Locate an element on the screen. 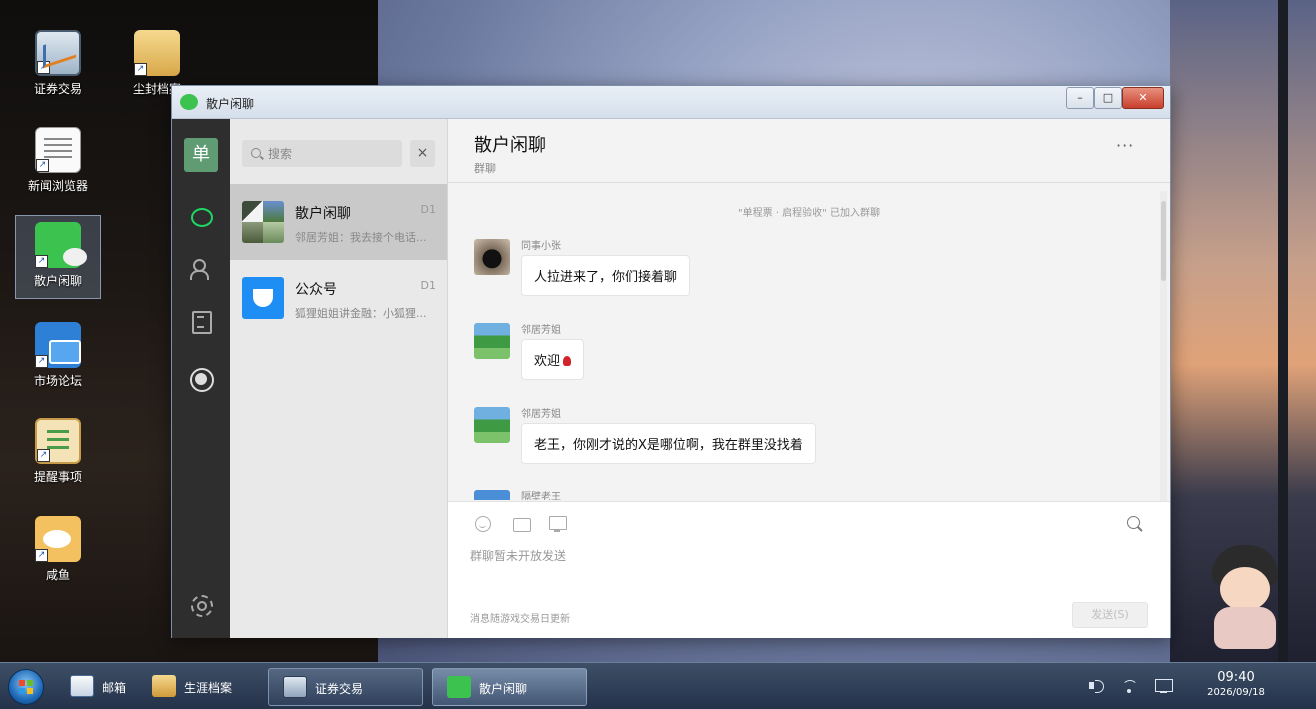 The image size is (1316, 709). taskbar-label: 散户闲聊 is located at coordinates (503, 689).